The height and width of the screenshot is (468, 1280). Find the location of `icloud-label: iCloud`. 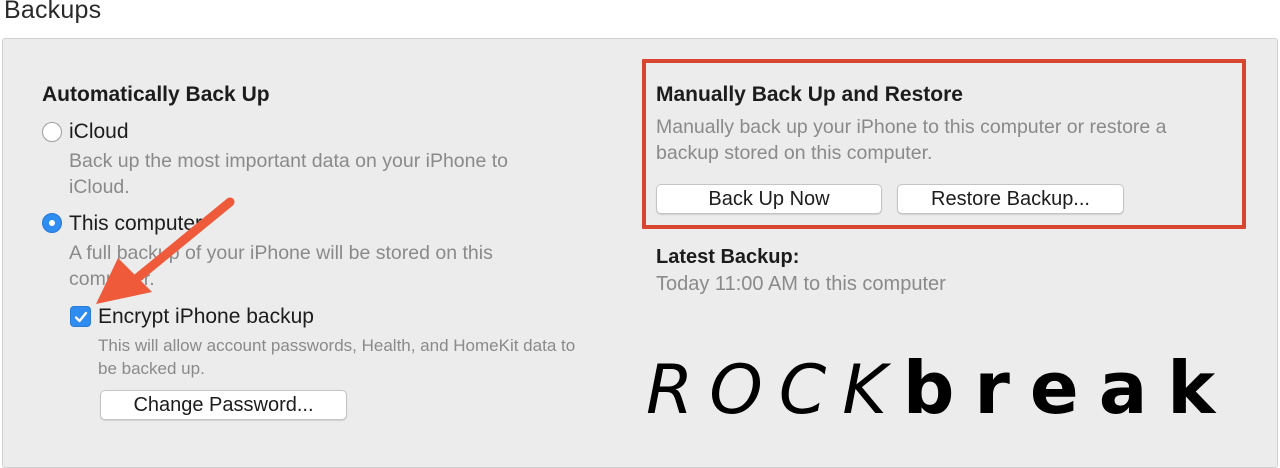

icloud-label: iCloud is located at coordinates (99, 132).